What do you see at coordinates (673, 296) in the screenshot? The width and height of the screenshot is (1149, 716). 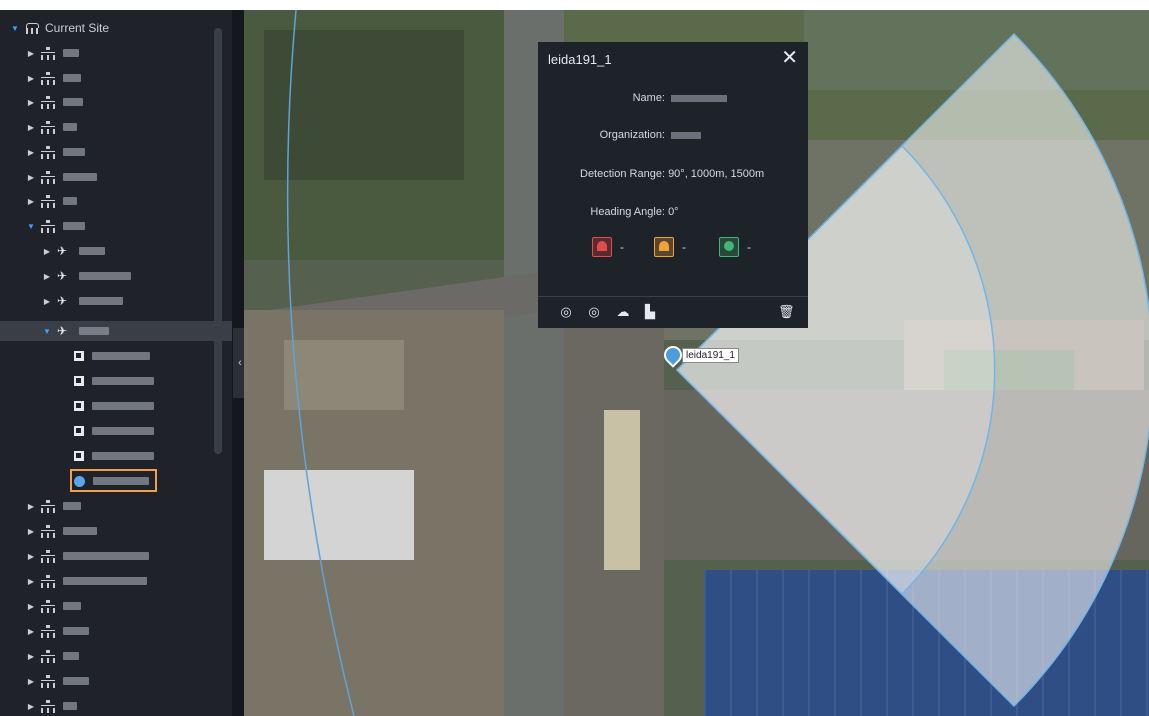 I see `popup-divider` at bounding box center [673, 296].